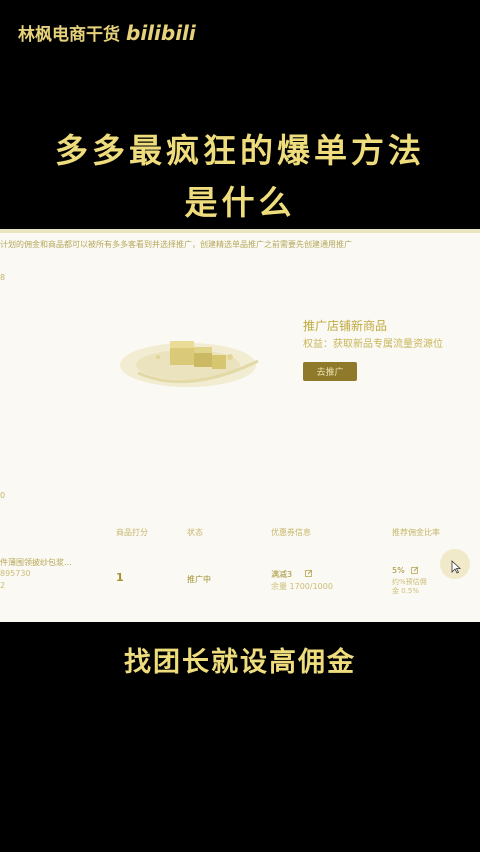 This screenshot has height=852, width=480. What do you see at coordinates (199, 579) in the screenshot?
I see `status-badge: 推广中` at bounding box center [199, 579].